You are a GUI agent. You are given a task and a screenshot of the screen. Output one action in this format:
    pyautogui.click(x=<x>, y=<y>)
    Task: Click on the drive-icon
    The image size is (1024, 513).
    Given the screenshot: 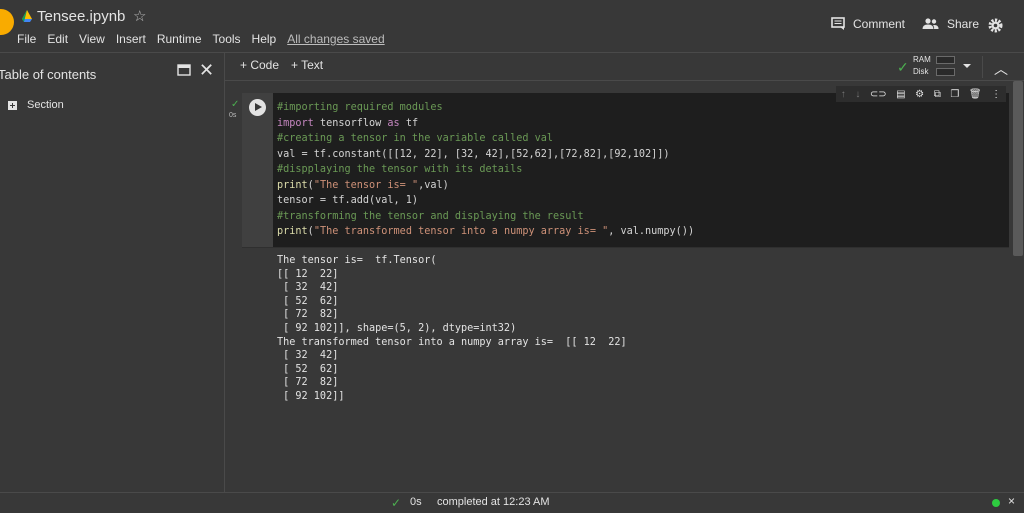 What is the action you would take?
    pyautogui.click(x=27, y=16)
    